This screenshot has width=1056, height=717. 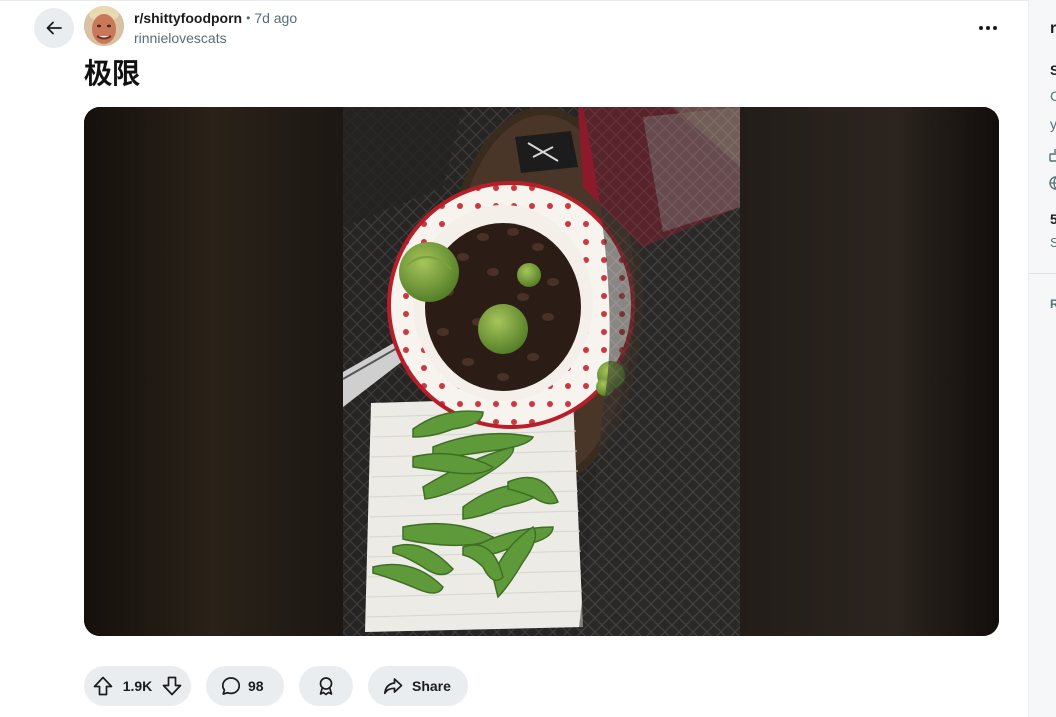 I want to click on globe-icon, so click(x=1052, y=185).